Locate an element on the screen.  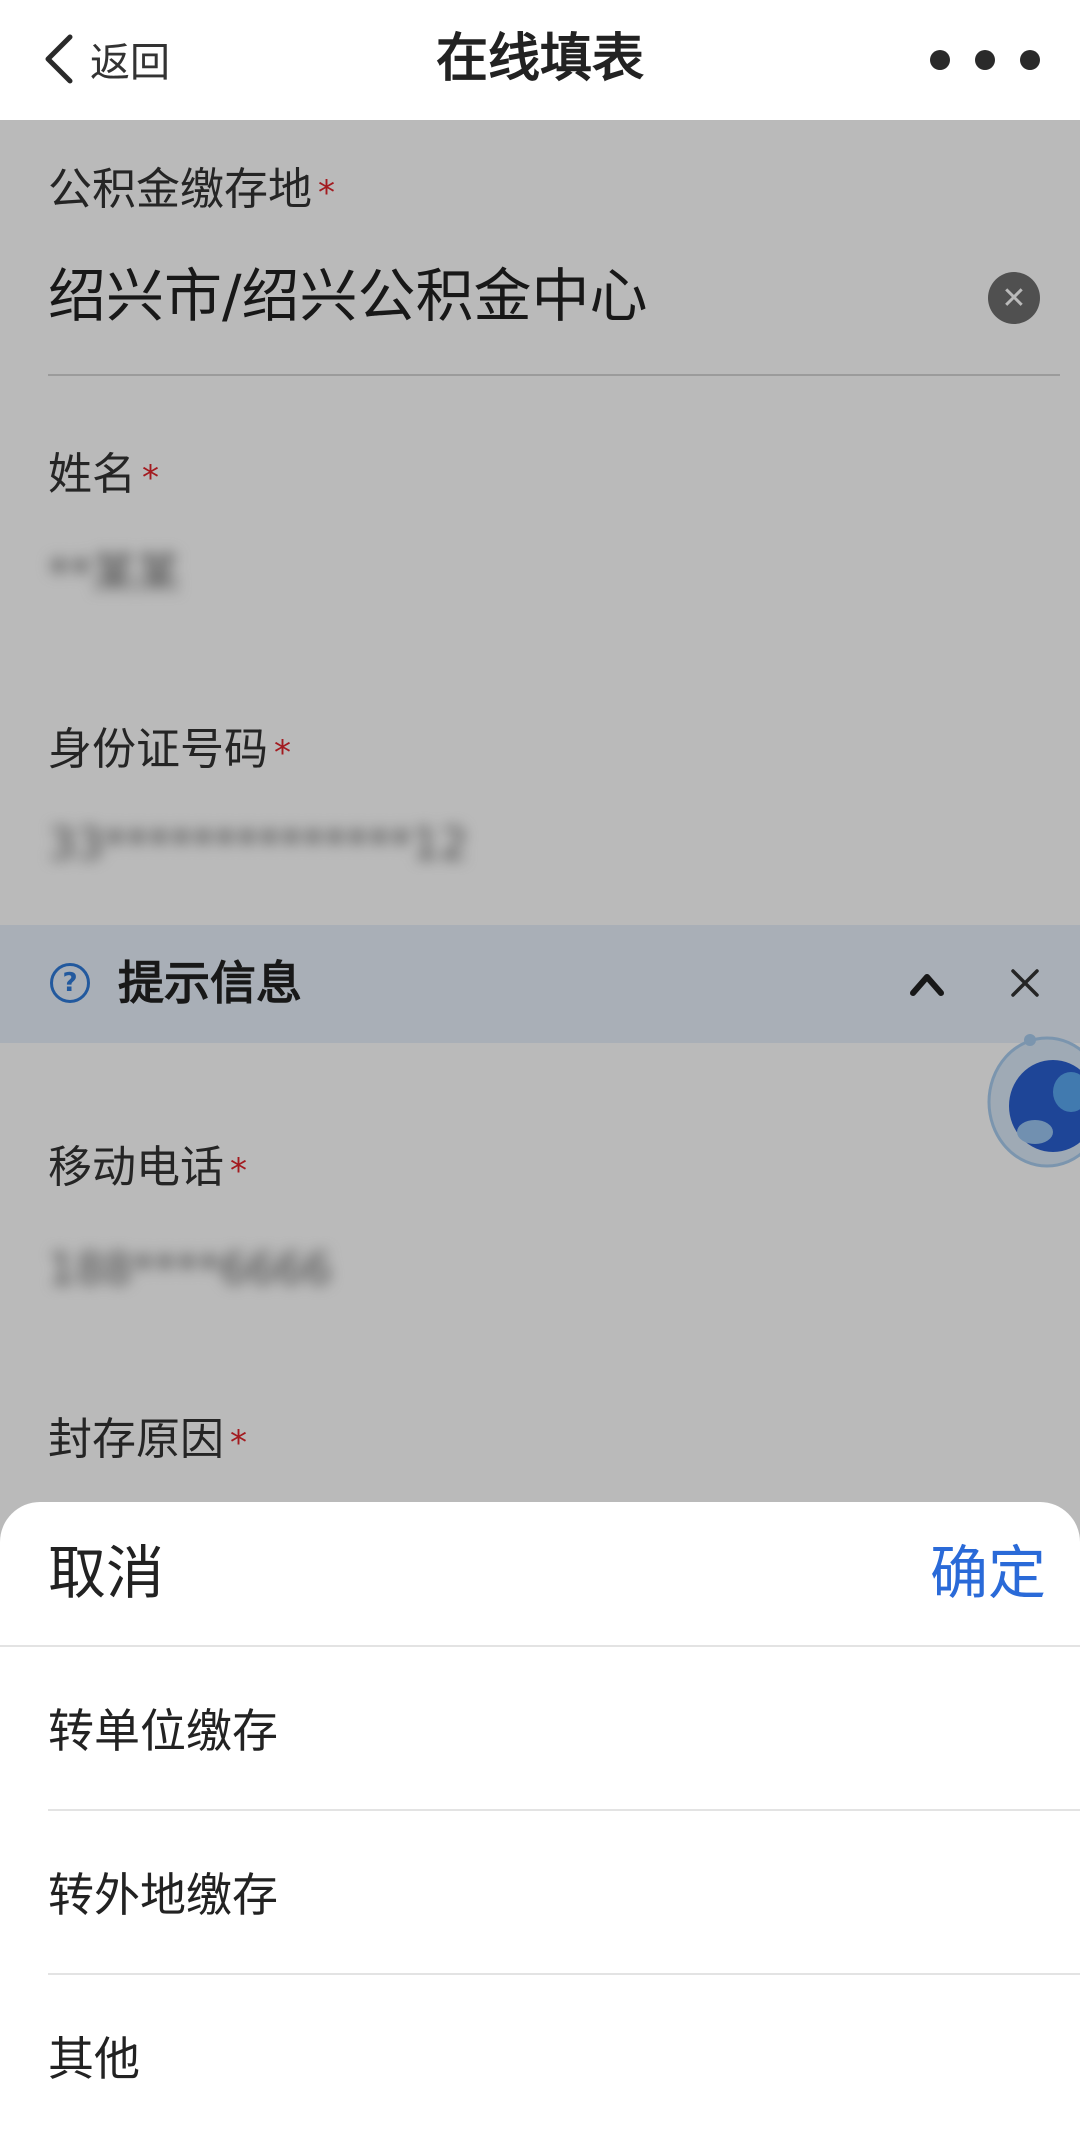
cancel-button: 取消 is located at coordinates (106, 1573).